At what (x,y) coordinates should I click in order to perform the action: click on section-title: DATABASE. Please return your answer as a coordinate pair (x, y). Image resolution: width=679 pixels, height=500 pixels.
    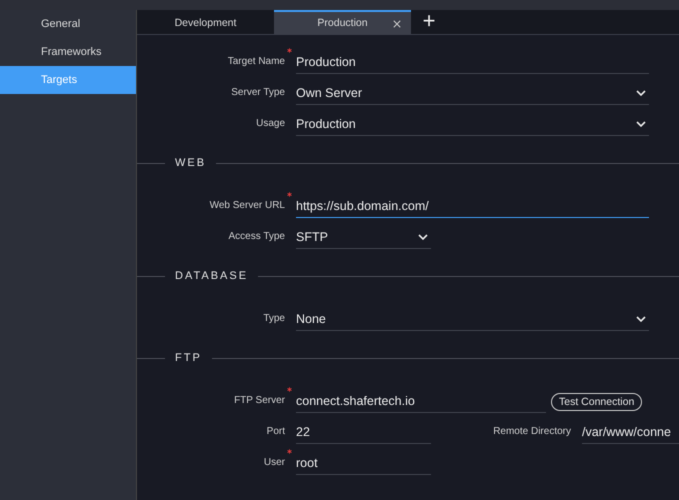
    Looking at the image, I should click on (212, 276).